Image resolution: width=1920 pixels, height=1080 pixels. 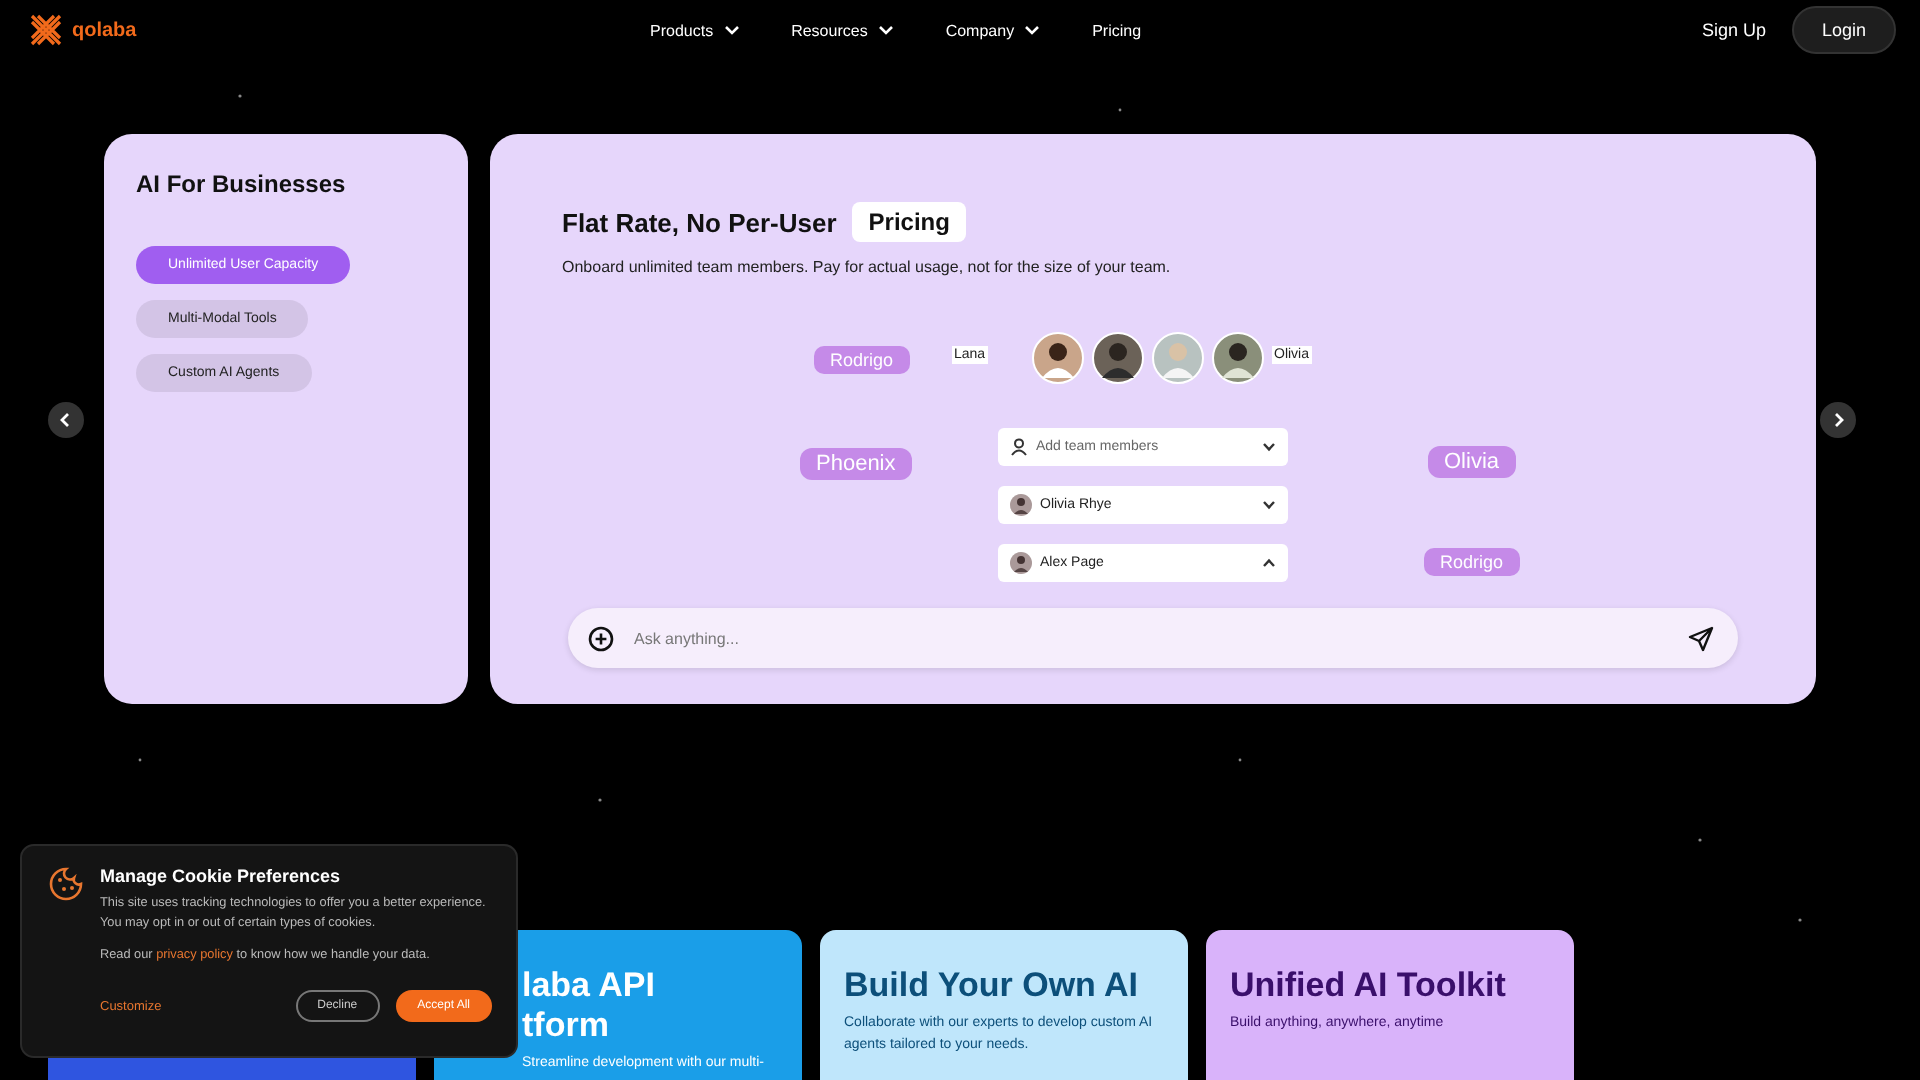 I want to click on logo-text: qolaba, so click(x=104, y=30).